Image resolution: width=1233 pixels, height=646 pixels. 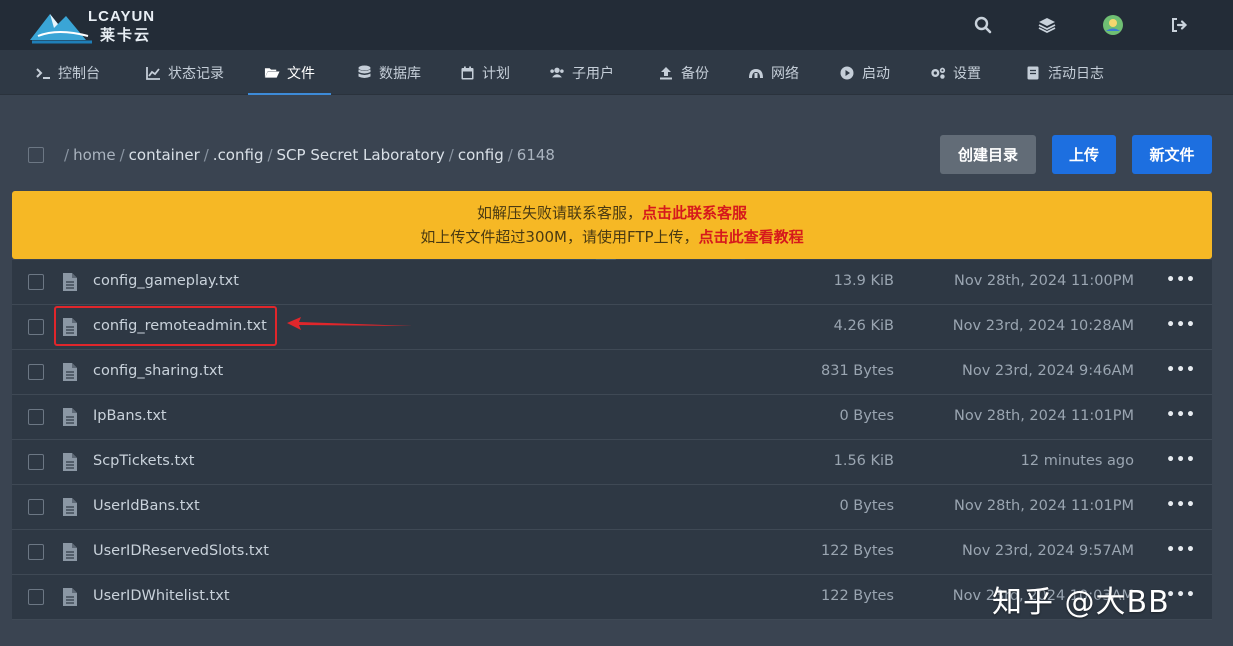 I want to click on nav-console: 控制台, so click(x=67, y=72).